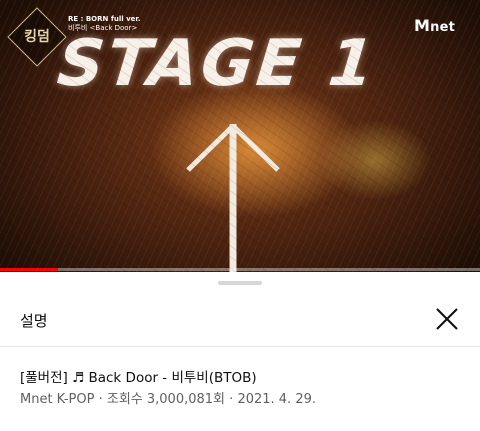 The image size is (480, 431). Describe the element at coordinates (217, 64) in the screenshot. I see `stage-overlay-text: STAGE 1` at that location.